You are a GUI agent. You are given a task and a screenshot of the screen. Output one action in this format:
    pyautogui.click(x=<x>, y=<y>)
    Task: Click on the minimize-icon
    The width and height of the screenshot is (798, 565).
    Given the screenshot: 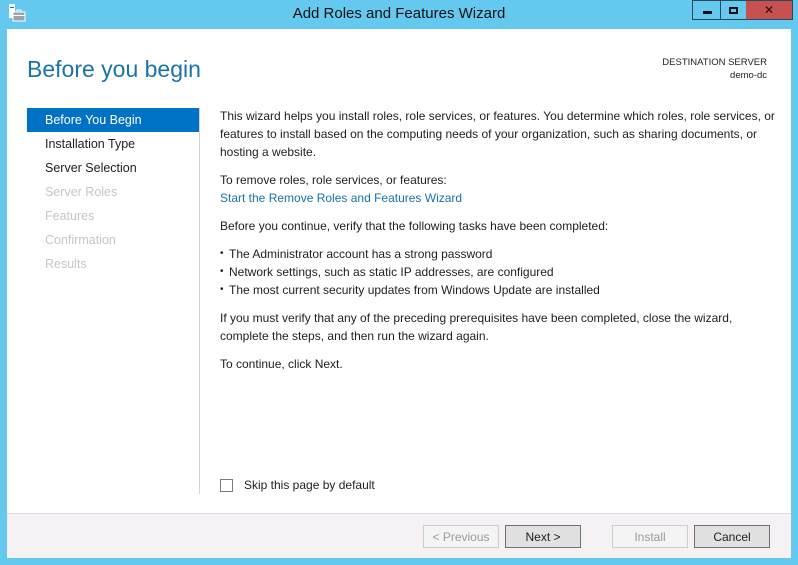 What is the action you would take?
    pyautogui.click(x=707, y=12)
    